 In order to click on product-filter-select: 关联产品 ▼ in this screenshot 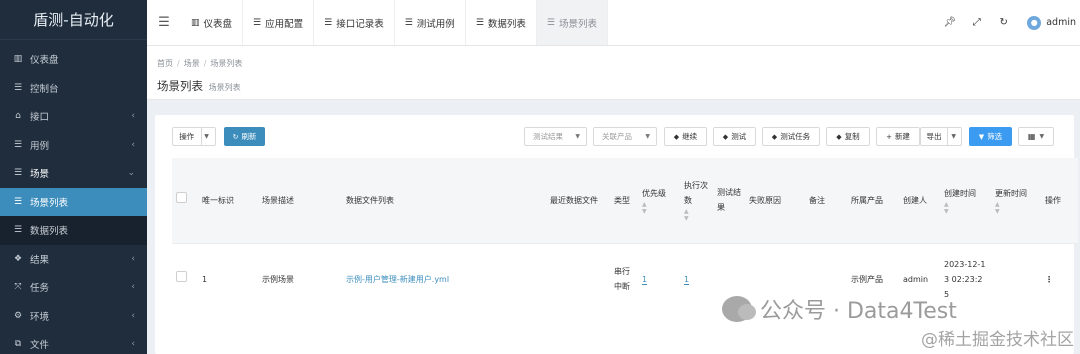, I will do `click(625, 136)`.